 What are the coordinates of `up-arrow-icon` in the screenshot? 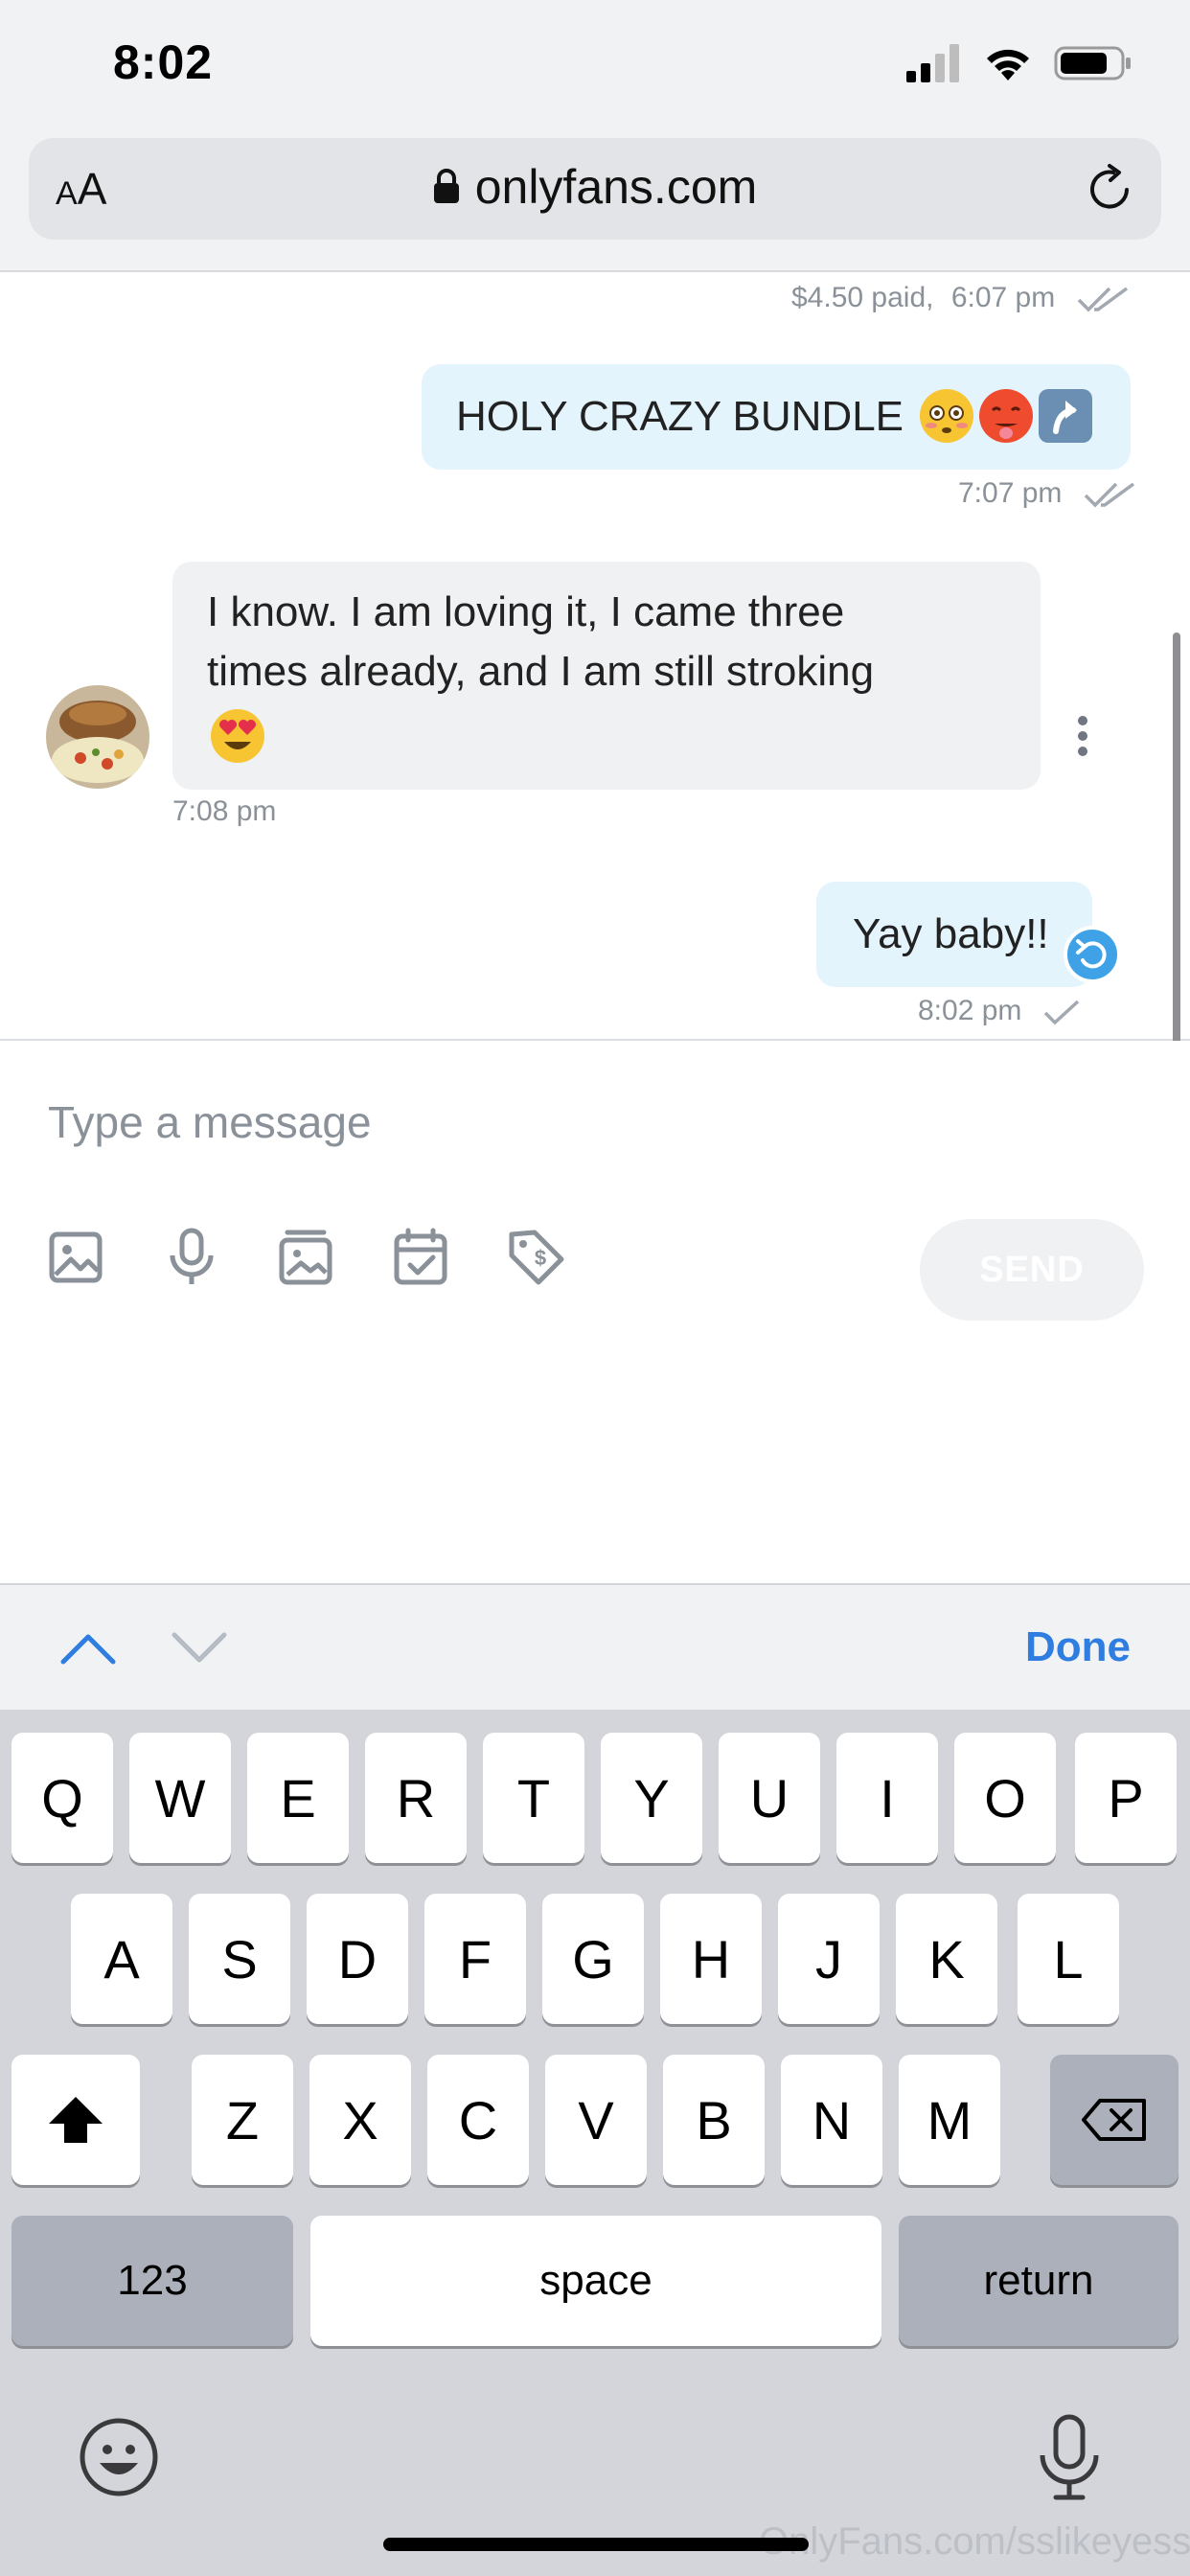 It's located at (1066, 416).